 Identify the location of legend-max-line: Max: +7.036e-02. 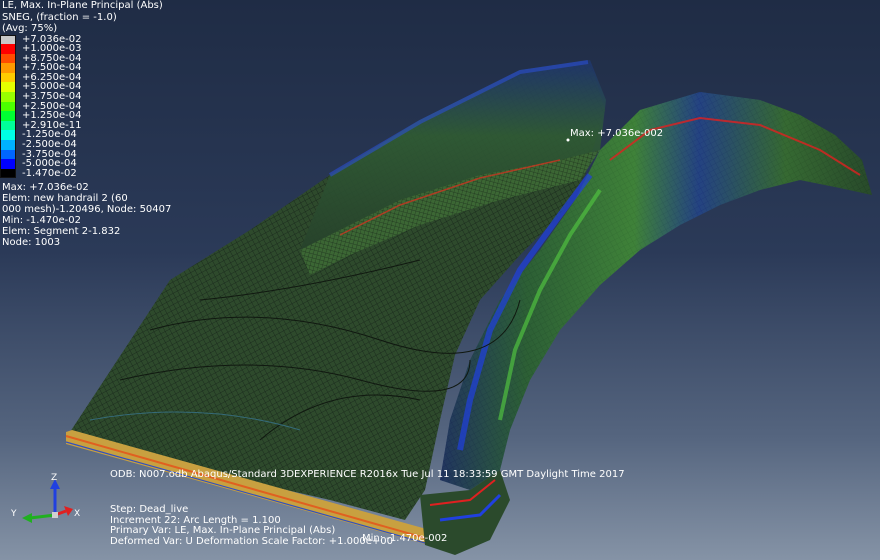
(45, 188).